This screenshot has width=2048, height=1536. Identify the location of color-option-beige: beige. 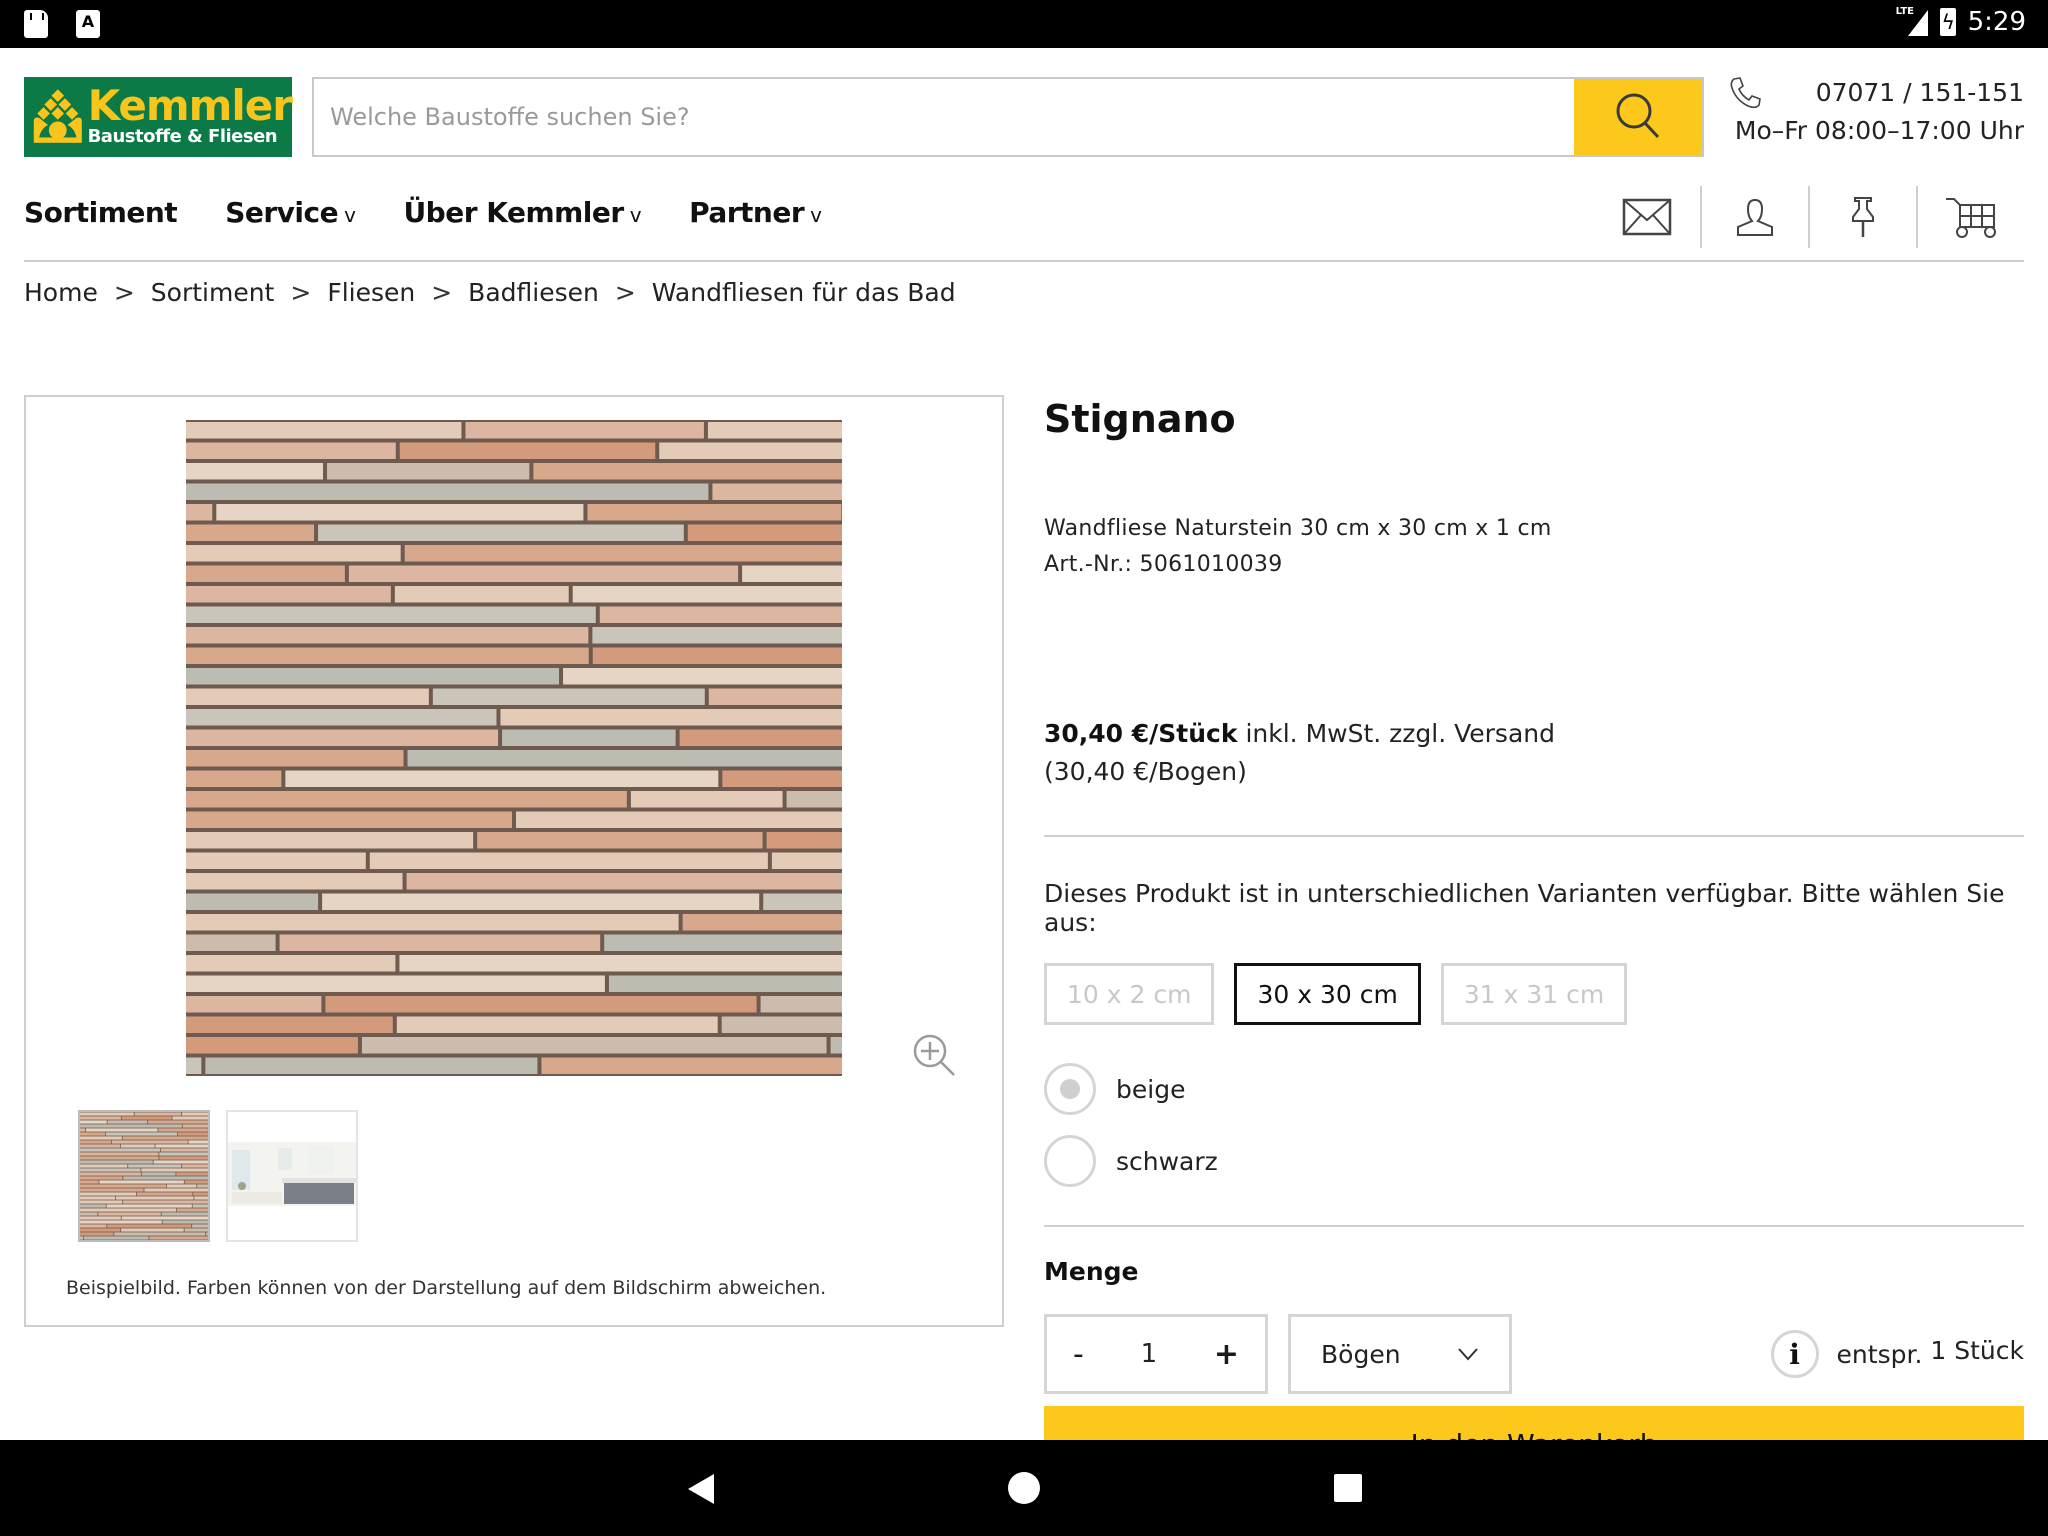
(1534, 1089).